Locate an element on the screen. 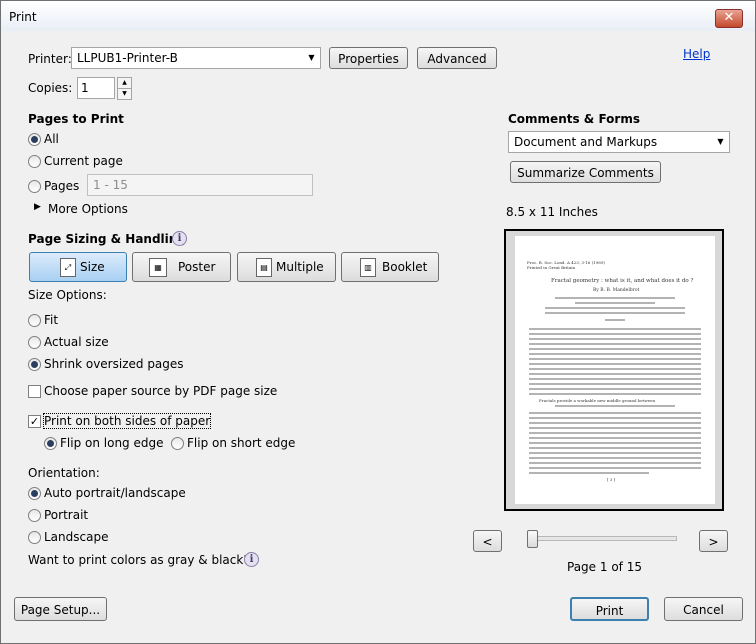  triangle-right-icon: ▶ is located at coordinates (37, 207).